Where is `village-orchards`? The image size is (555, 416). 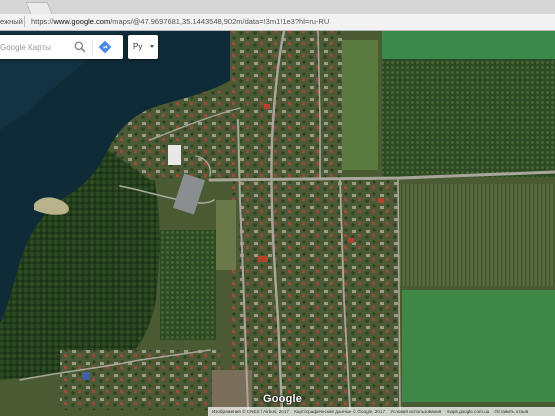
village-orchards is located at coordinates (188, 285).